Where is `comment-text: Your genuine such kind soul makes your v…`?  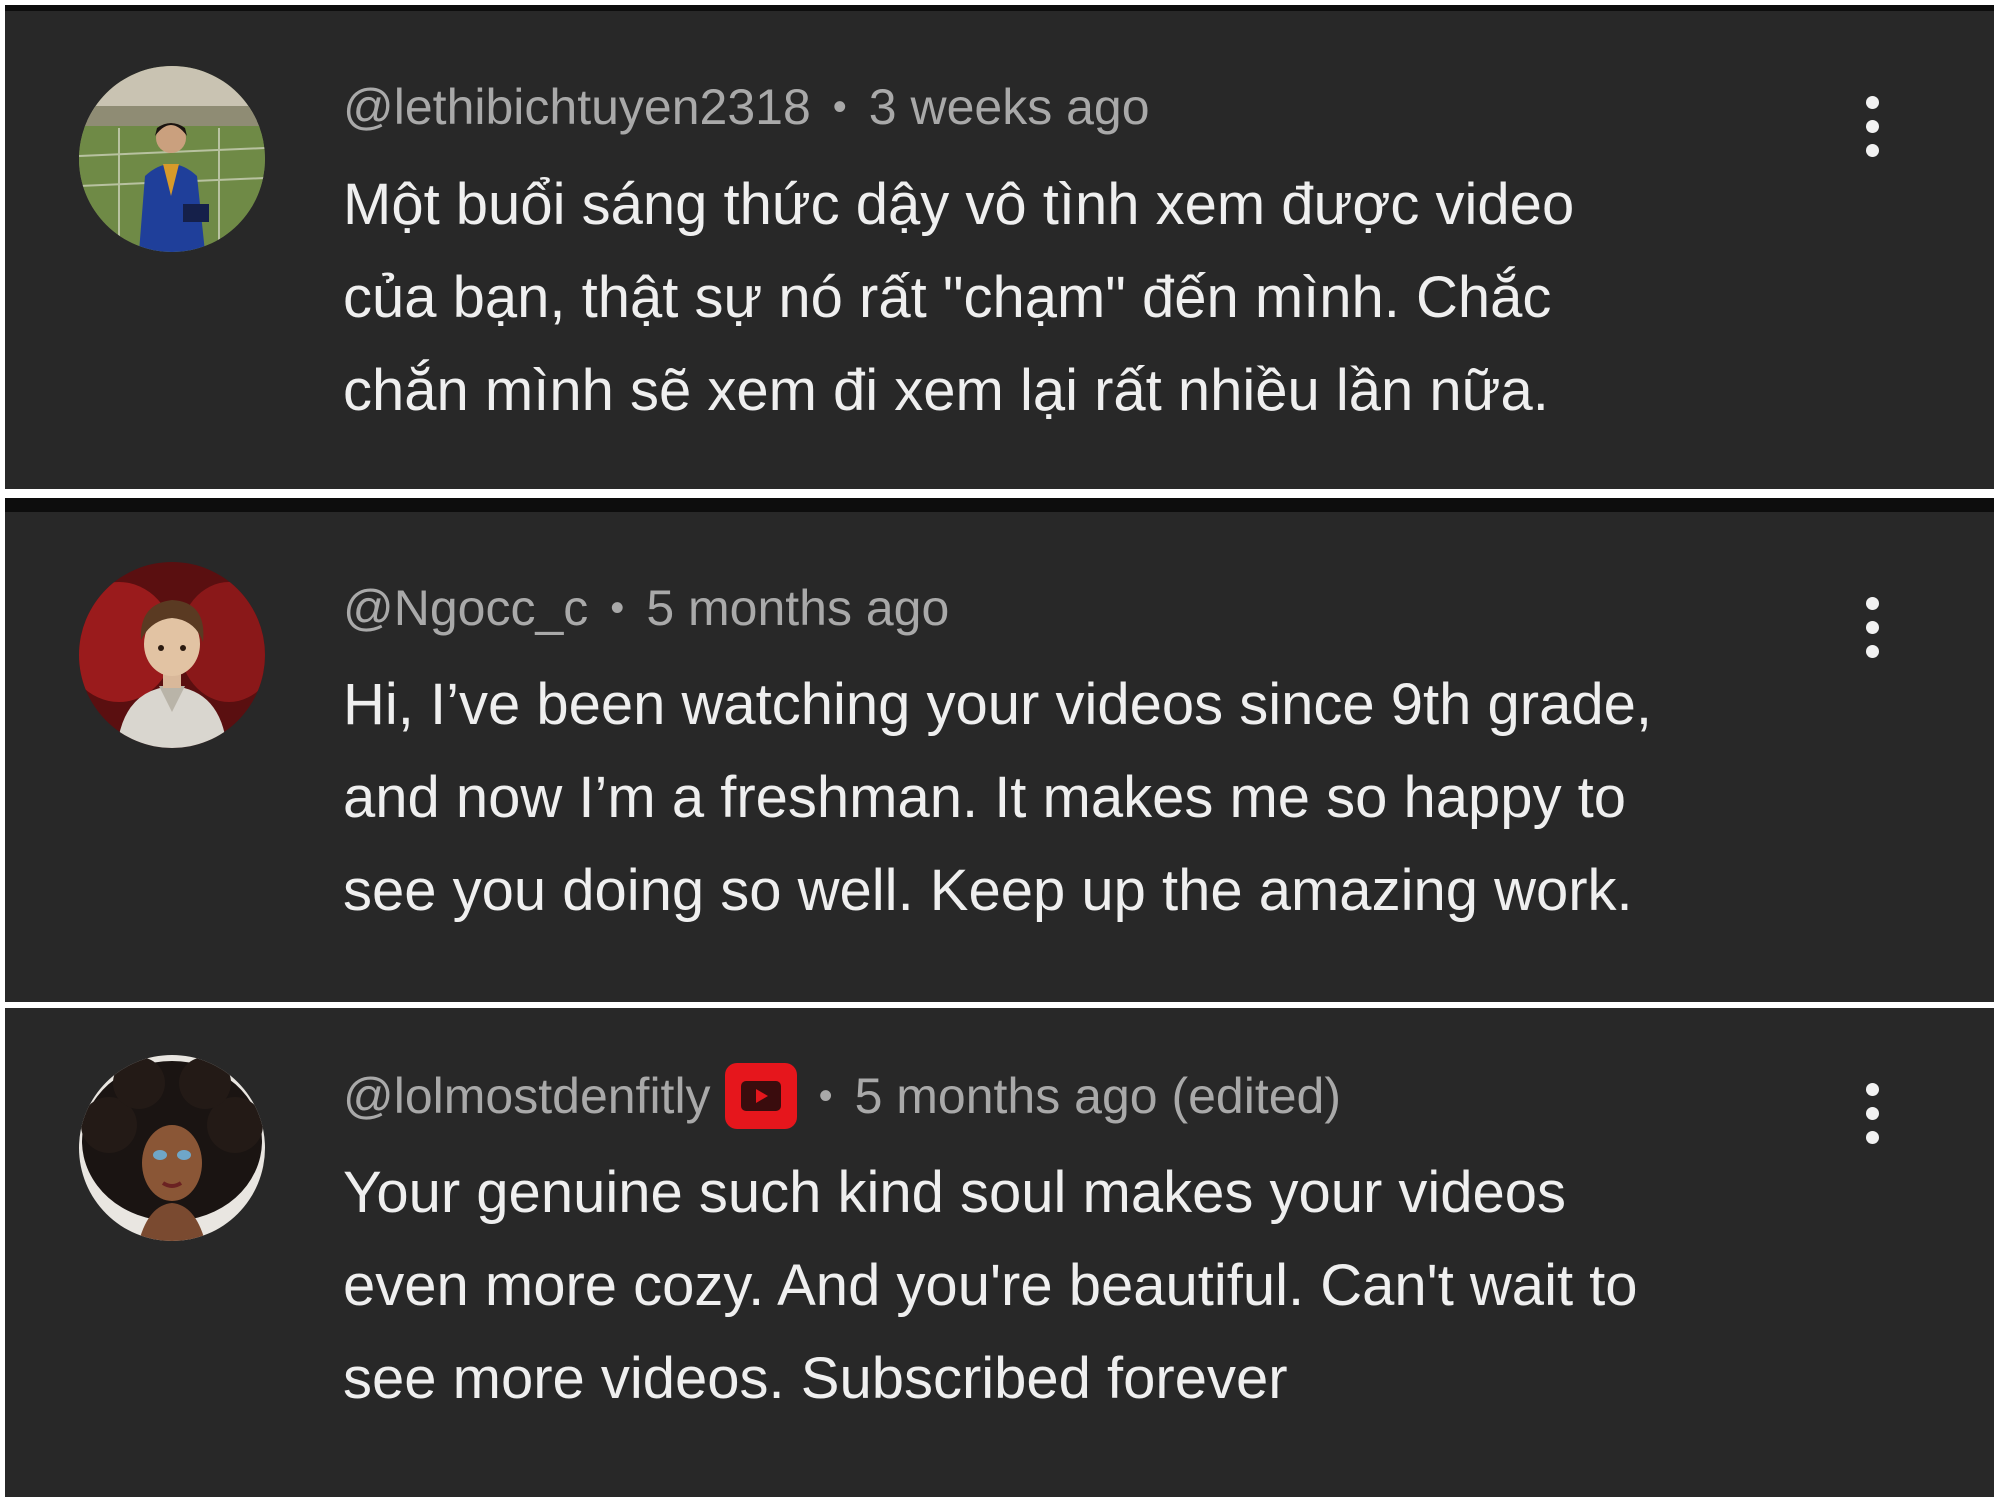
comment-text: Your genuine such kind soul makes your v… is located at coordinates (990, 1285).